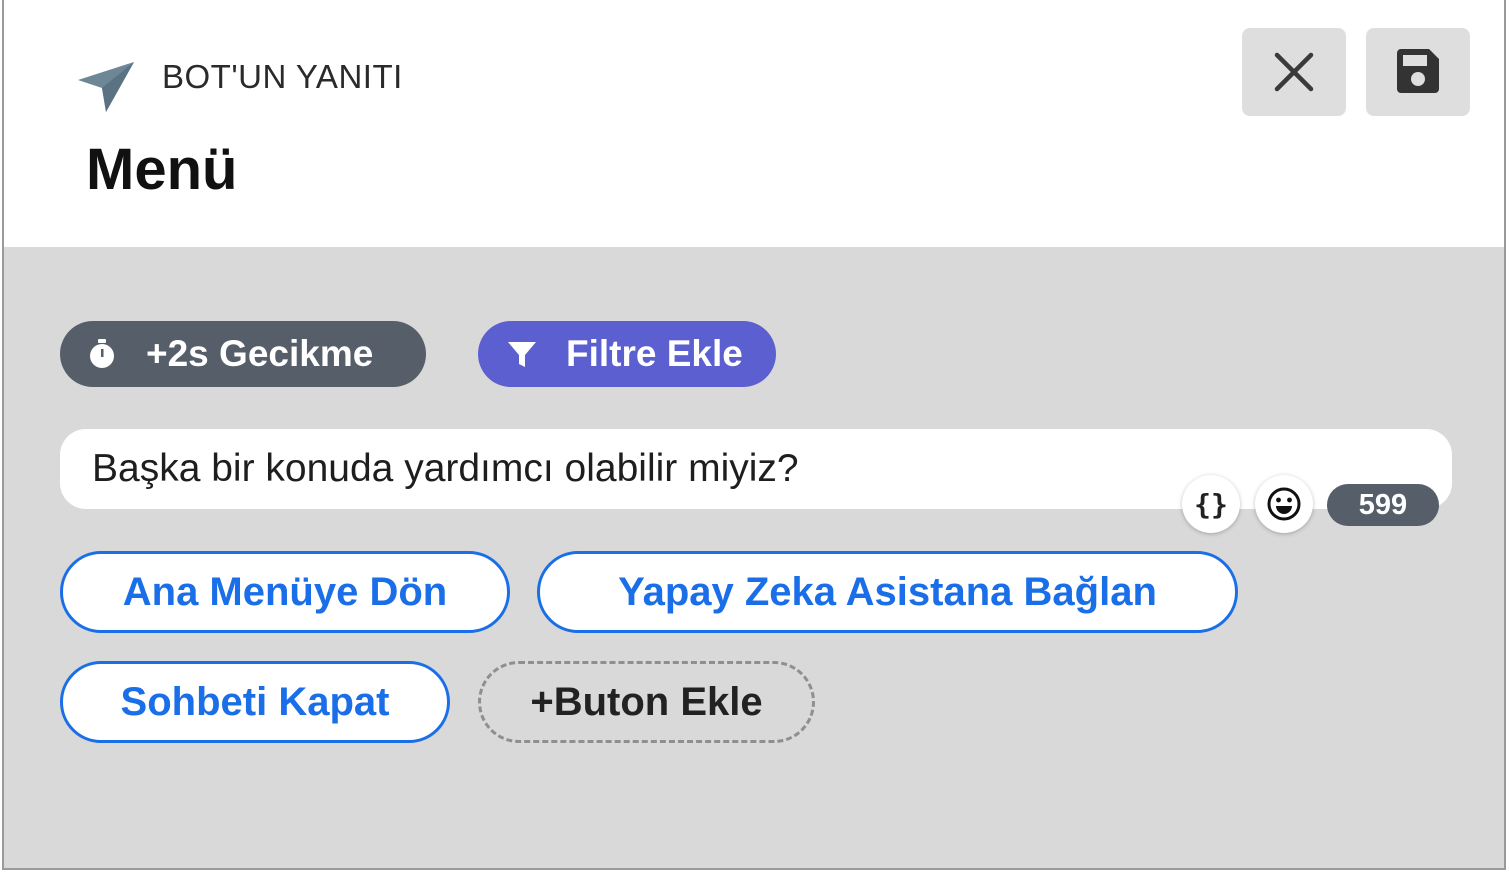 This screenshot has width=1509, height=873. I want to click on page-title: Menü, so click(162, 169).